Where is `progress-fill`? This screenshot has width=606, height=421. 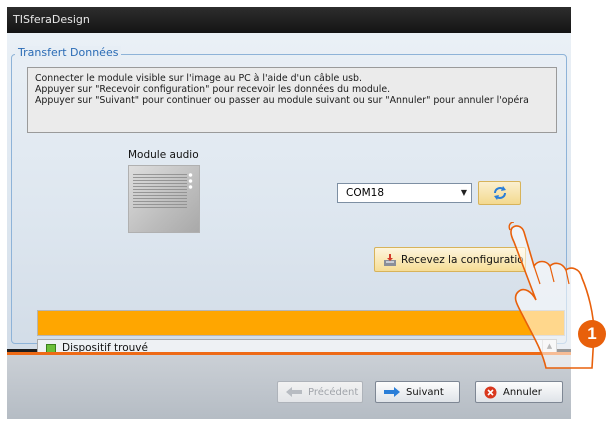
progress-fill is located at coordinates (301, 323).